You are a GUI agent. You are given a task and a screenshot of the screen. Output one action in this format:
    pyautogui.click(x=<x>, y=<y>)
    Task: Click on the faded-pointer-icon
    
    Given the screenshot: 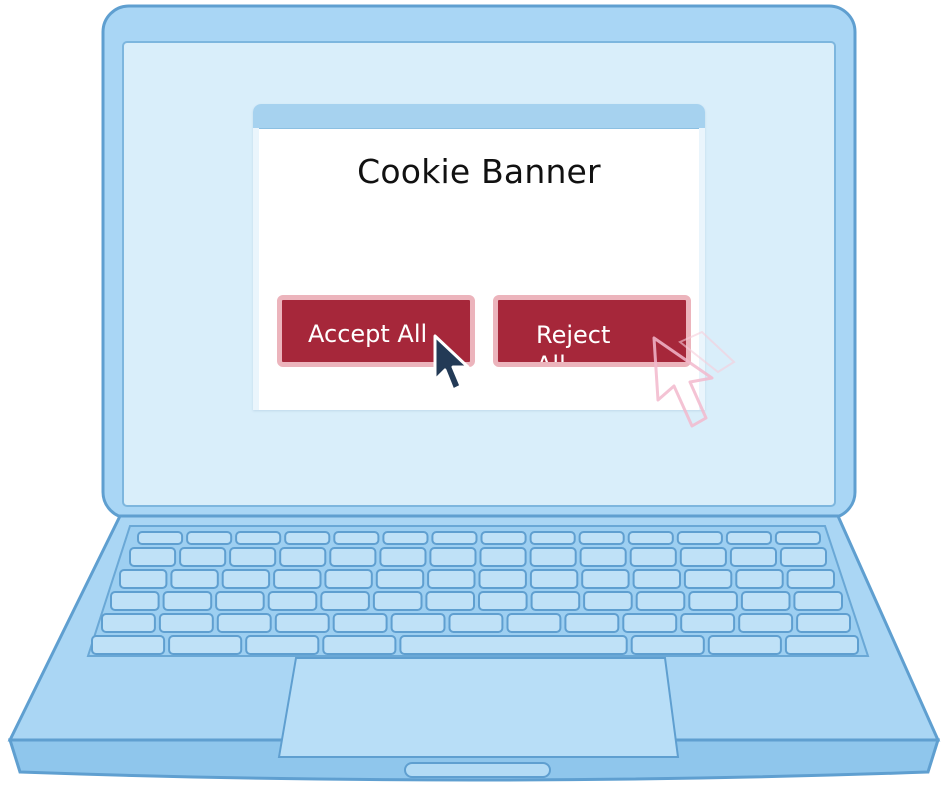 What is the action you would take?
    pyautogui.click(x=694, y=379)
    